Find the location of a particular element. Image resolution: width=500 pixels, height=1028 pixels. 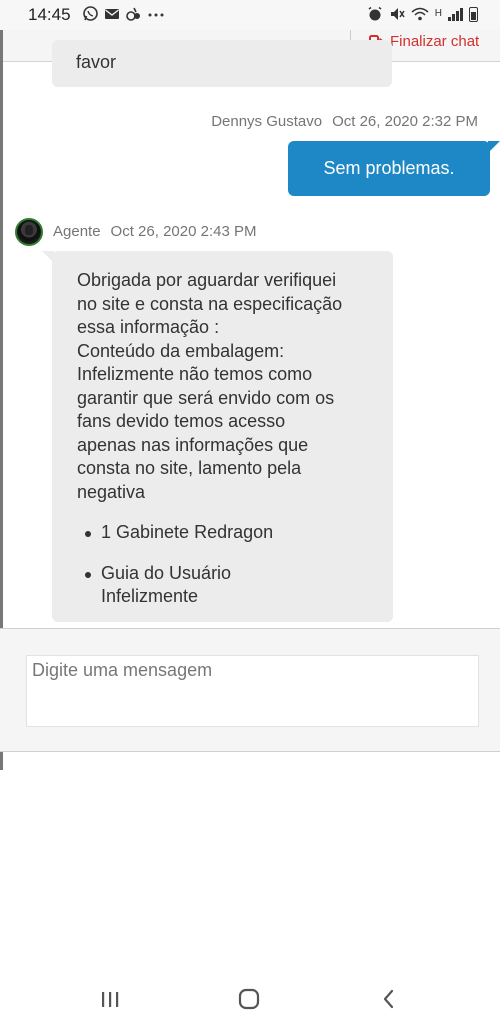

status-bar: 14:45 H is located at coordinates (250, 15).